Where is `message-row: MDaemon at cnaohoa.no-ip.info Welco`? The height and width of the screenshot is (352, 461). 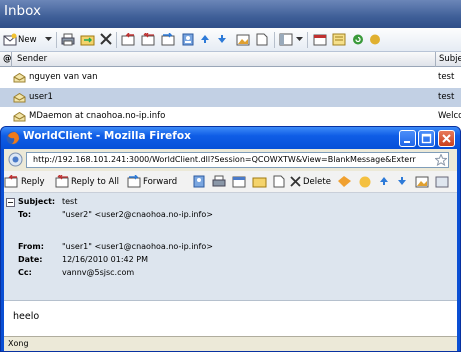 message-row: MDaemon at cnaohoa.no-ip.info Welco is located at coordinates (230, 116).